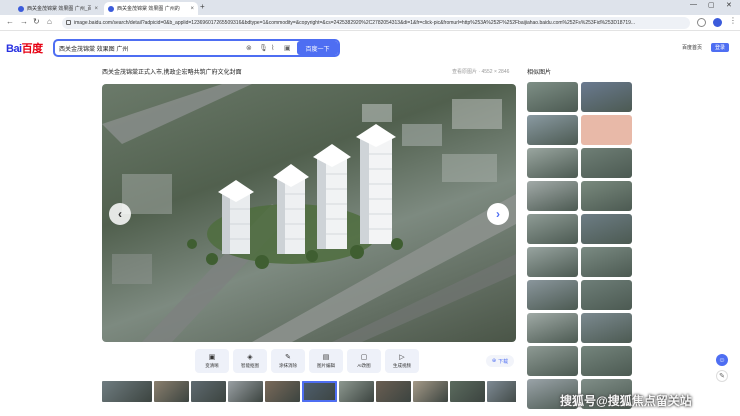  I want to click on close-window-icon: ✕, so click(729, 5).